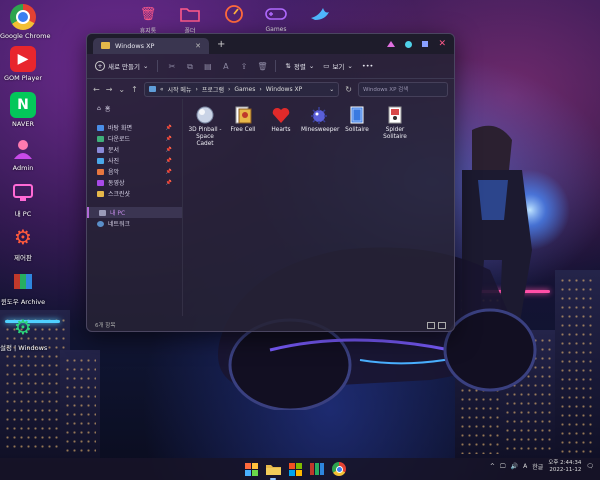 Image resolution: width=600 pixels, height=480 pixels. I want to click on file-name: Spider Solitaire, so click(395, 134).